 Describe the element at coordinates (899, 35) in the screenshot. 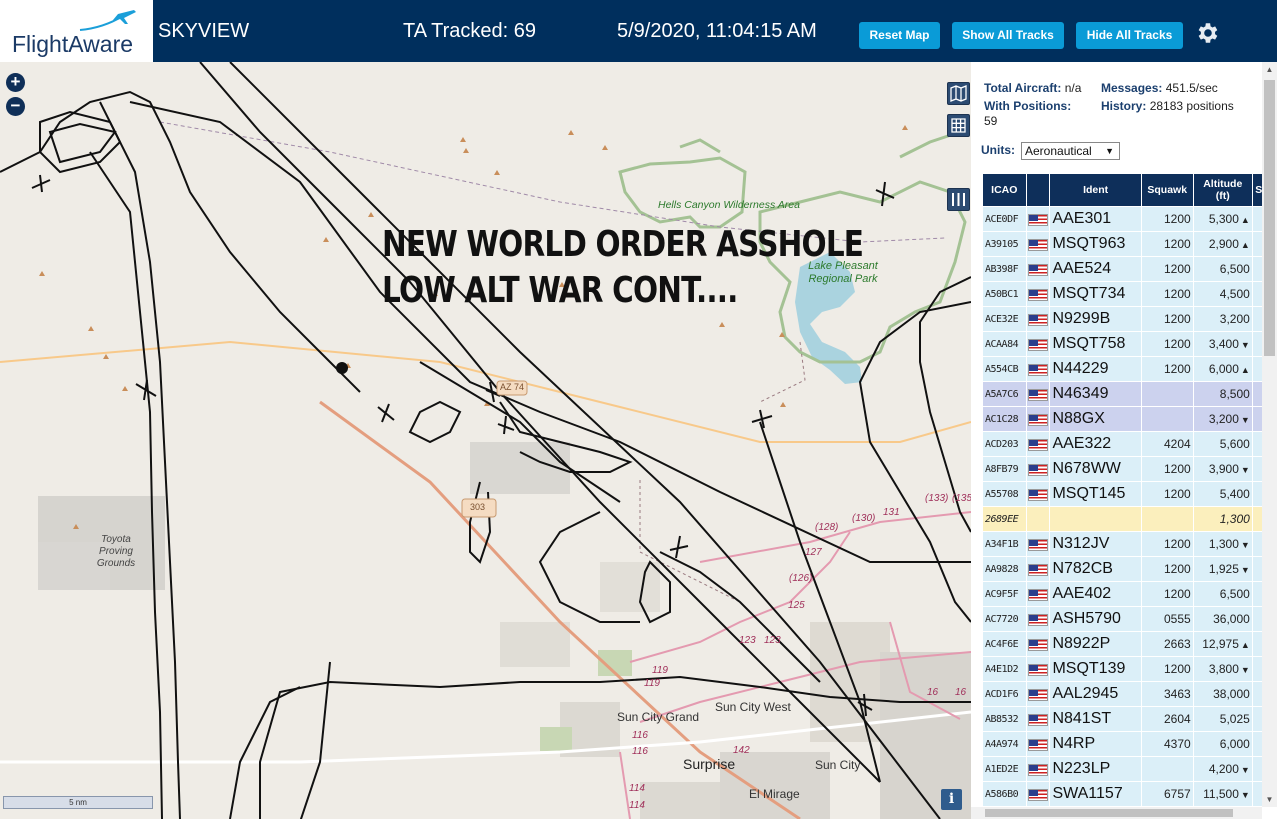

I see `reset-map-button: Reset Map` at that location.